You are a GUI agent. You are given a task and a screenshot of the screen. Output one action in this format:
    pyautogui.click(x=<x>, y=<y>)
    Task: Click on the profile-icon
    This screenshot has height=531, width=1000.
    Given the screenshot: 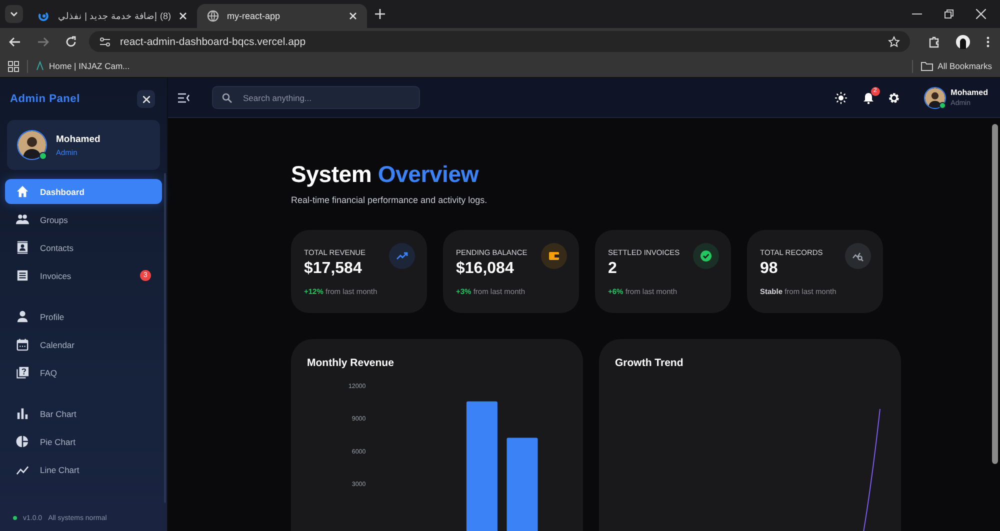 What is the action you would take?
    pyautogui.click(x=22, y=316)
    